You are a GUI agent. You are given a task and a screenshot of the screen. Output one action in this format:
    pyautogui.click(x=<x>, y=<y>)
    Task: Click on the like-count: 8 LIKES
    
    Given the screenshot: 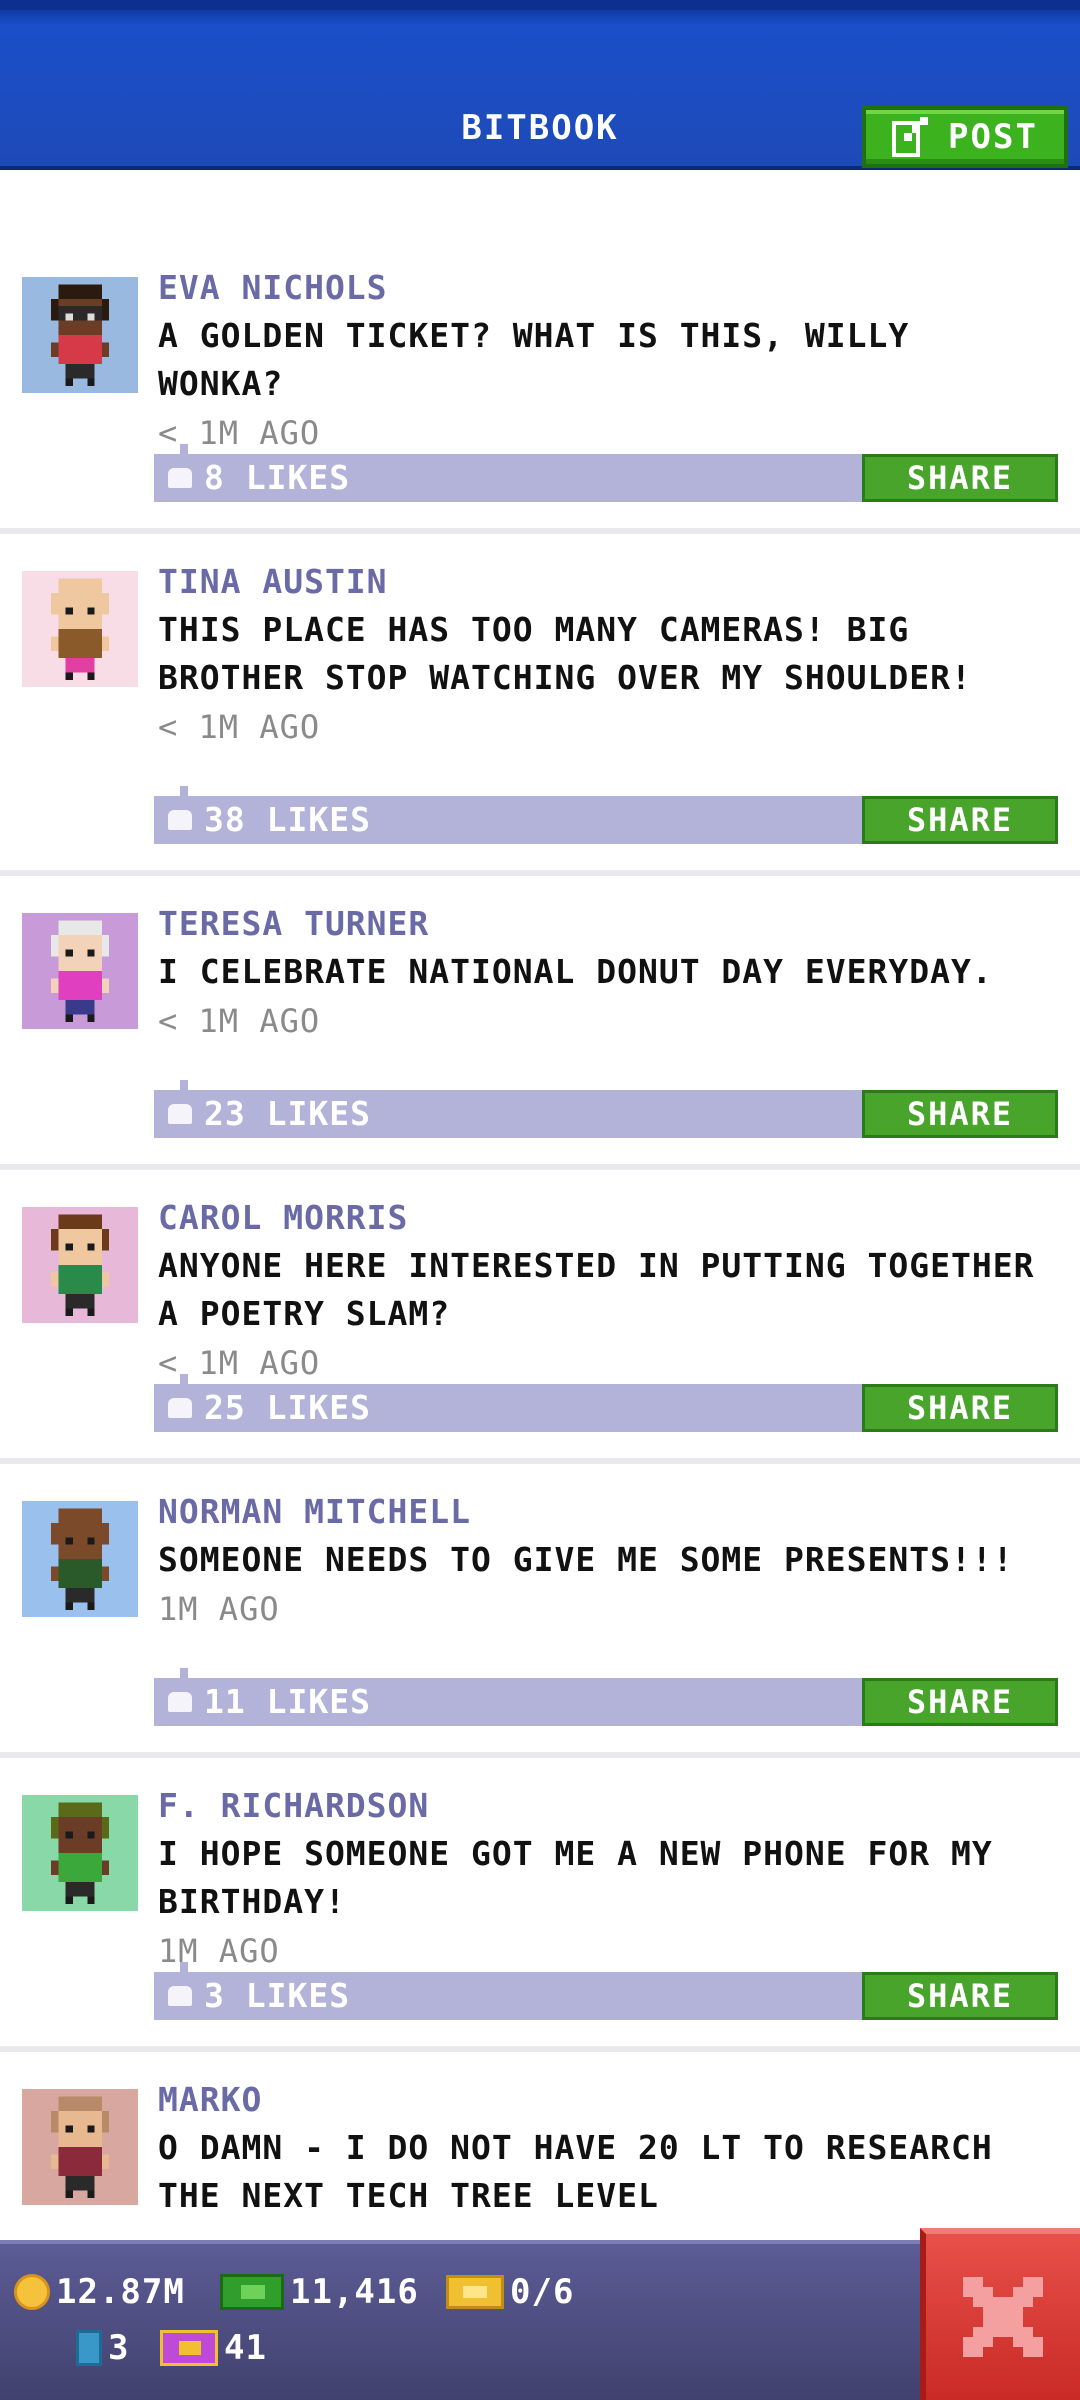 What is the action you would take?
    pyautogui.click(x=277, y=477)
    